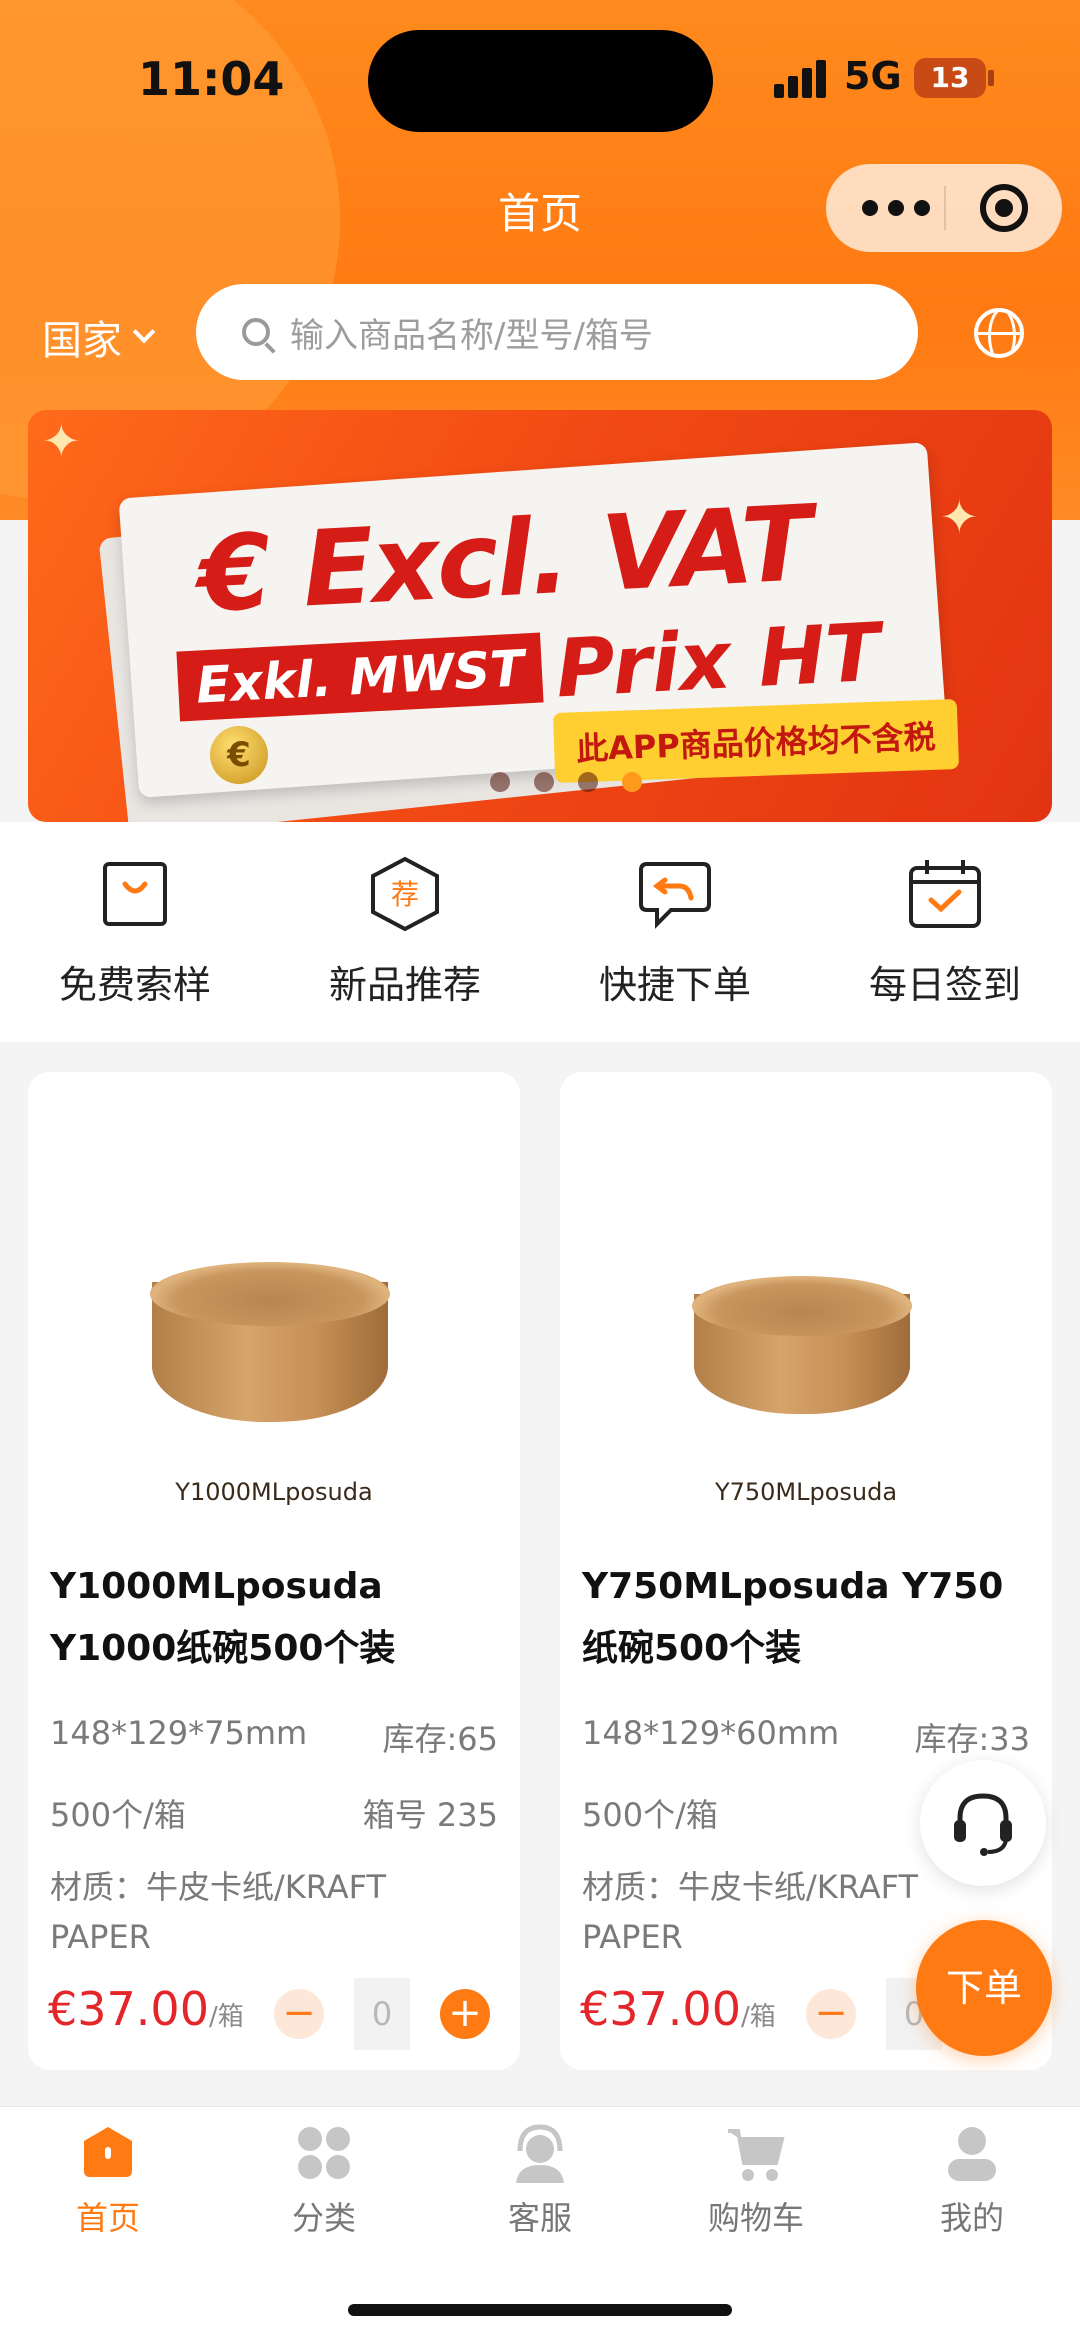 The height and width of the screenshot is (2341, 1080). I want to click on banner-prix: Prix HT, so click(718, 660).